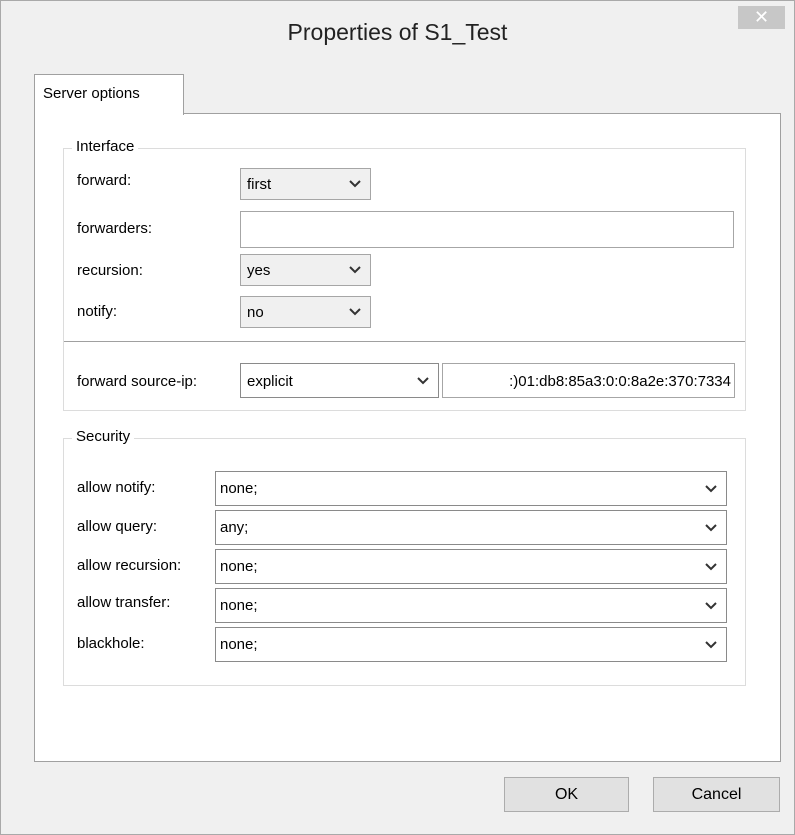 The height and width of the screenshot is (835, 795). What do you see at coordinates (339, 380) in the screenshot?
I see `source-ip-mode-select: explicit` at bounding box center [339, 380].